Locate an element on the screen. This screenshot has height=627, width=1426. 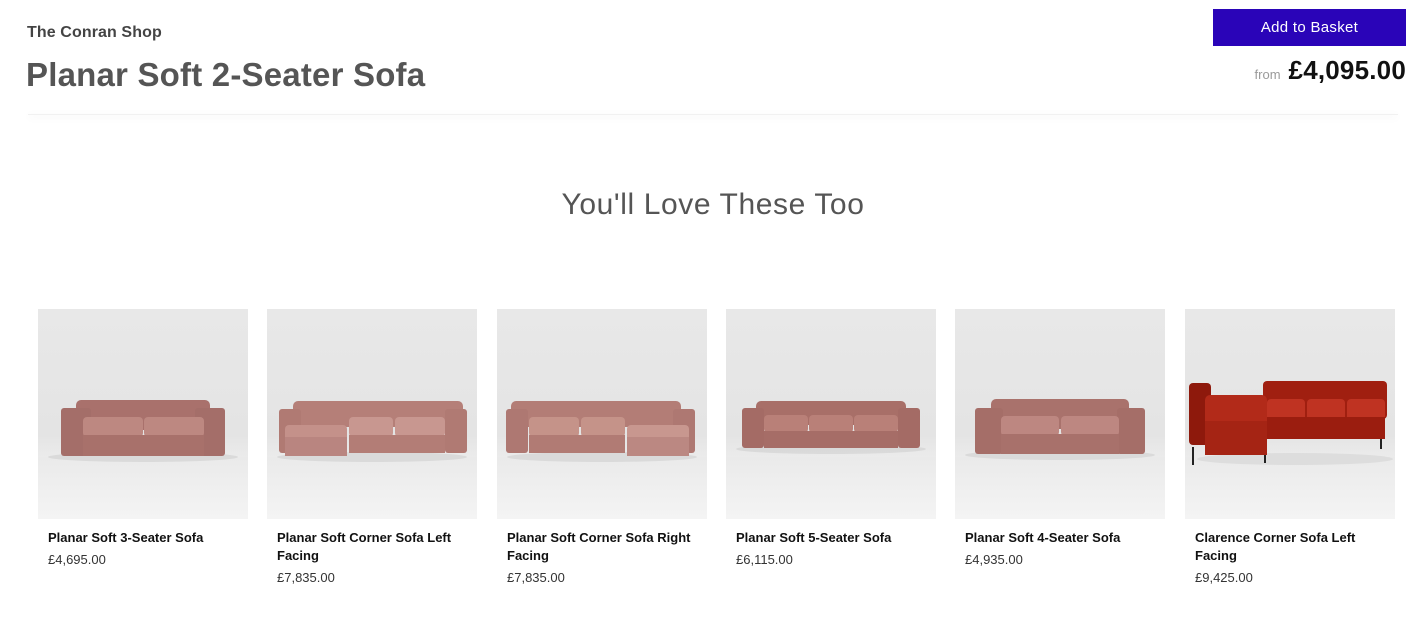
product-title: Planar Soft 2-Seater Sofa is located at coordinates (226, 74).